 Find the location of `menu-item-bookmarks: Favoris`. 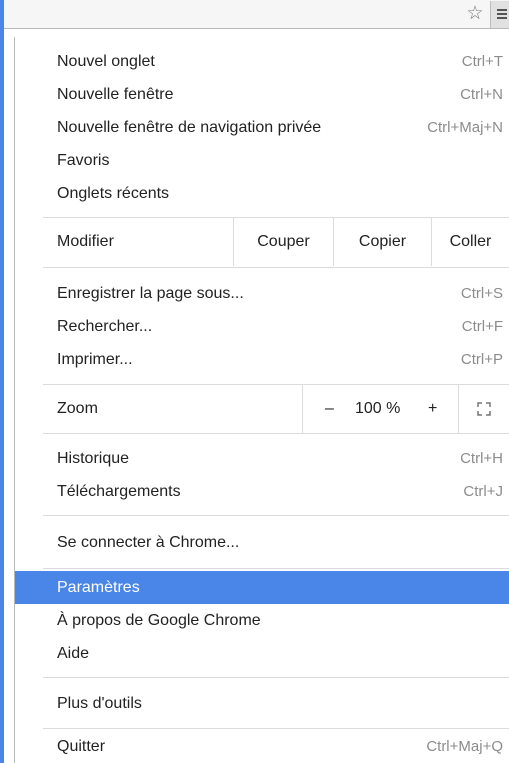

menu-item-bookmarks: Favoris is located at coordinates (262, 160).